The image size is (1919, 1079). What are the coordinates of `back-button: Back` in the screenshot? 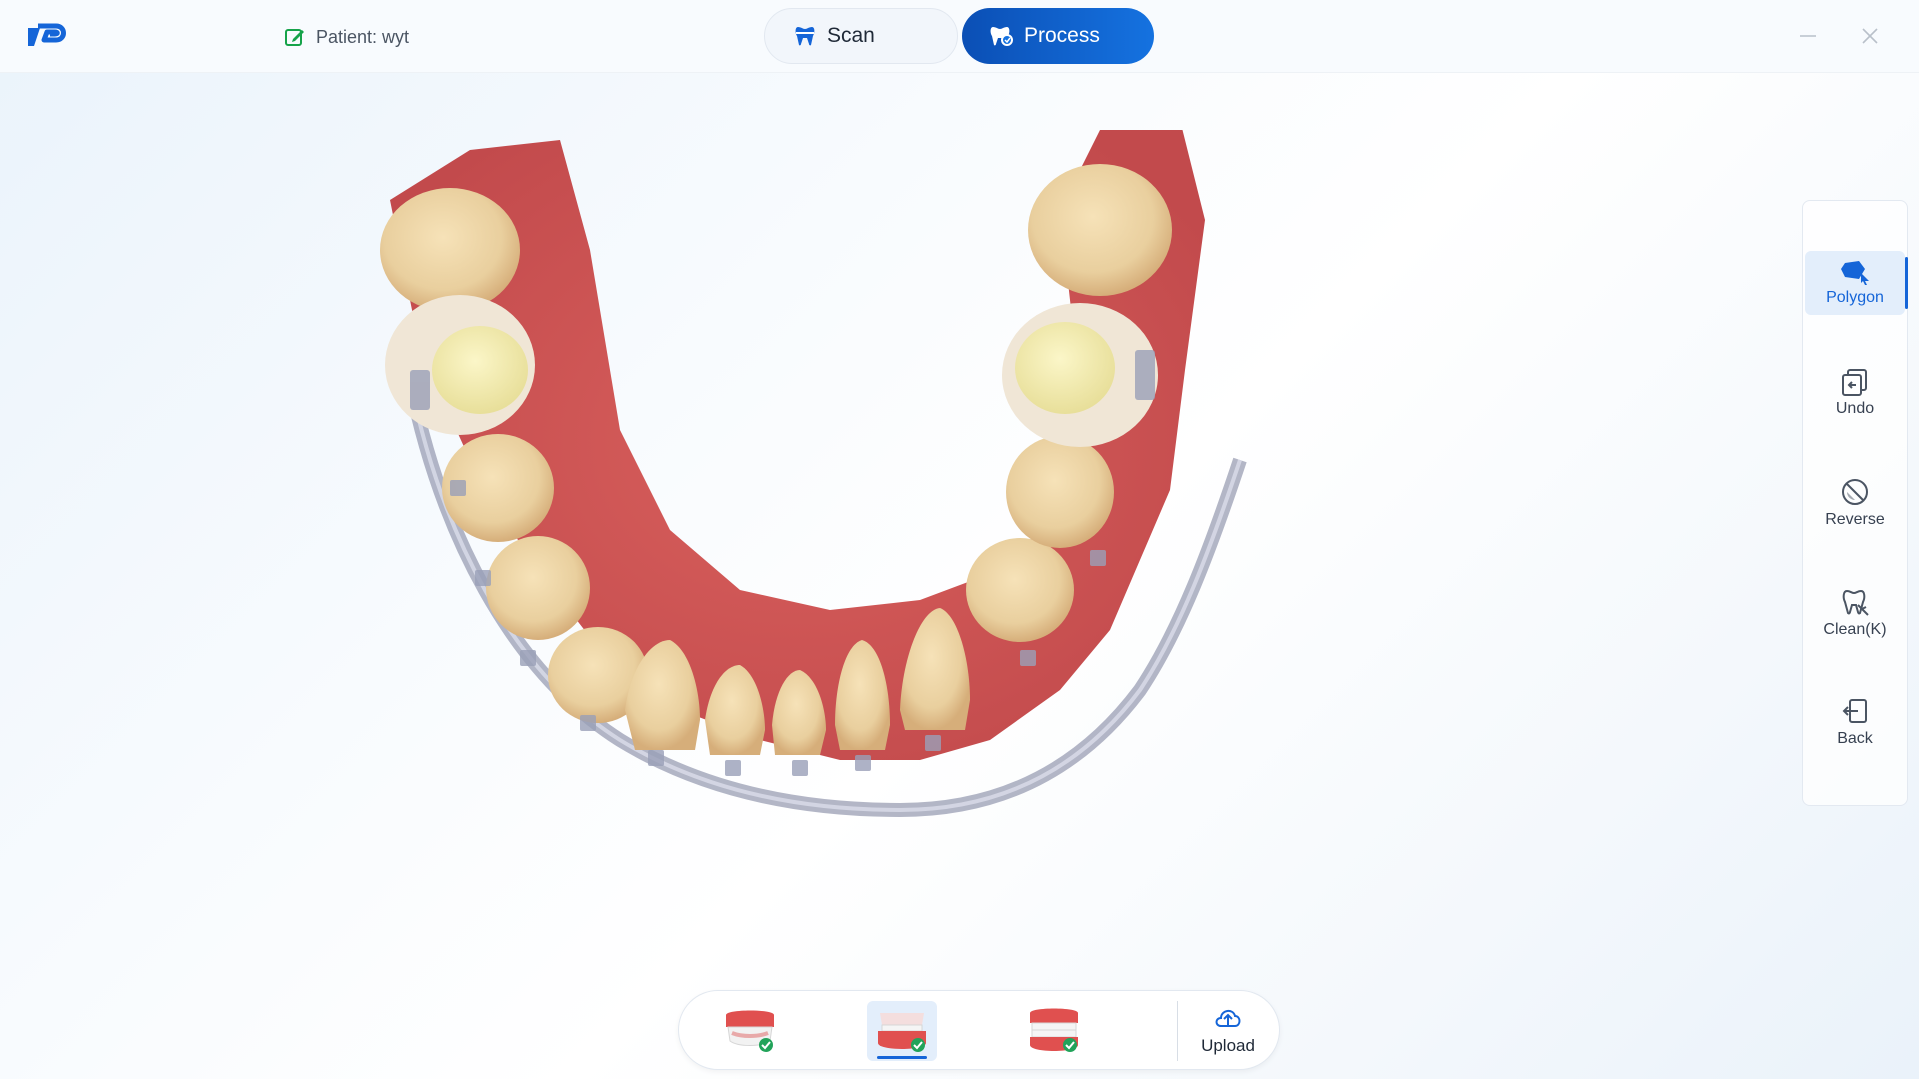 It's located at (1855, 723).